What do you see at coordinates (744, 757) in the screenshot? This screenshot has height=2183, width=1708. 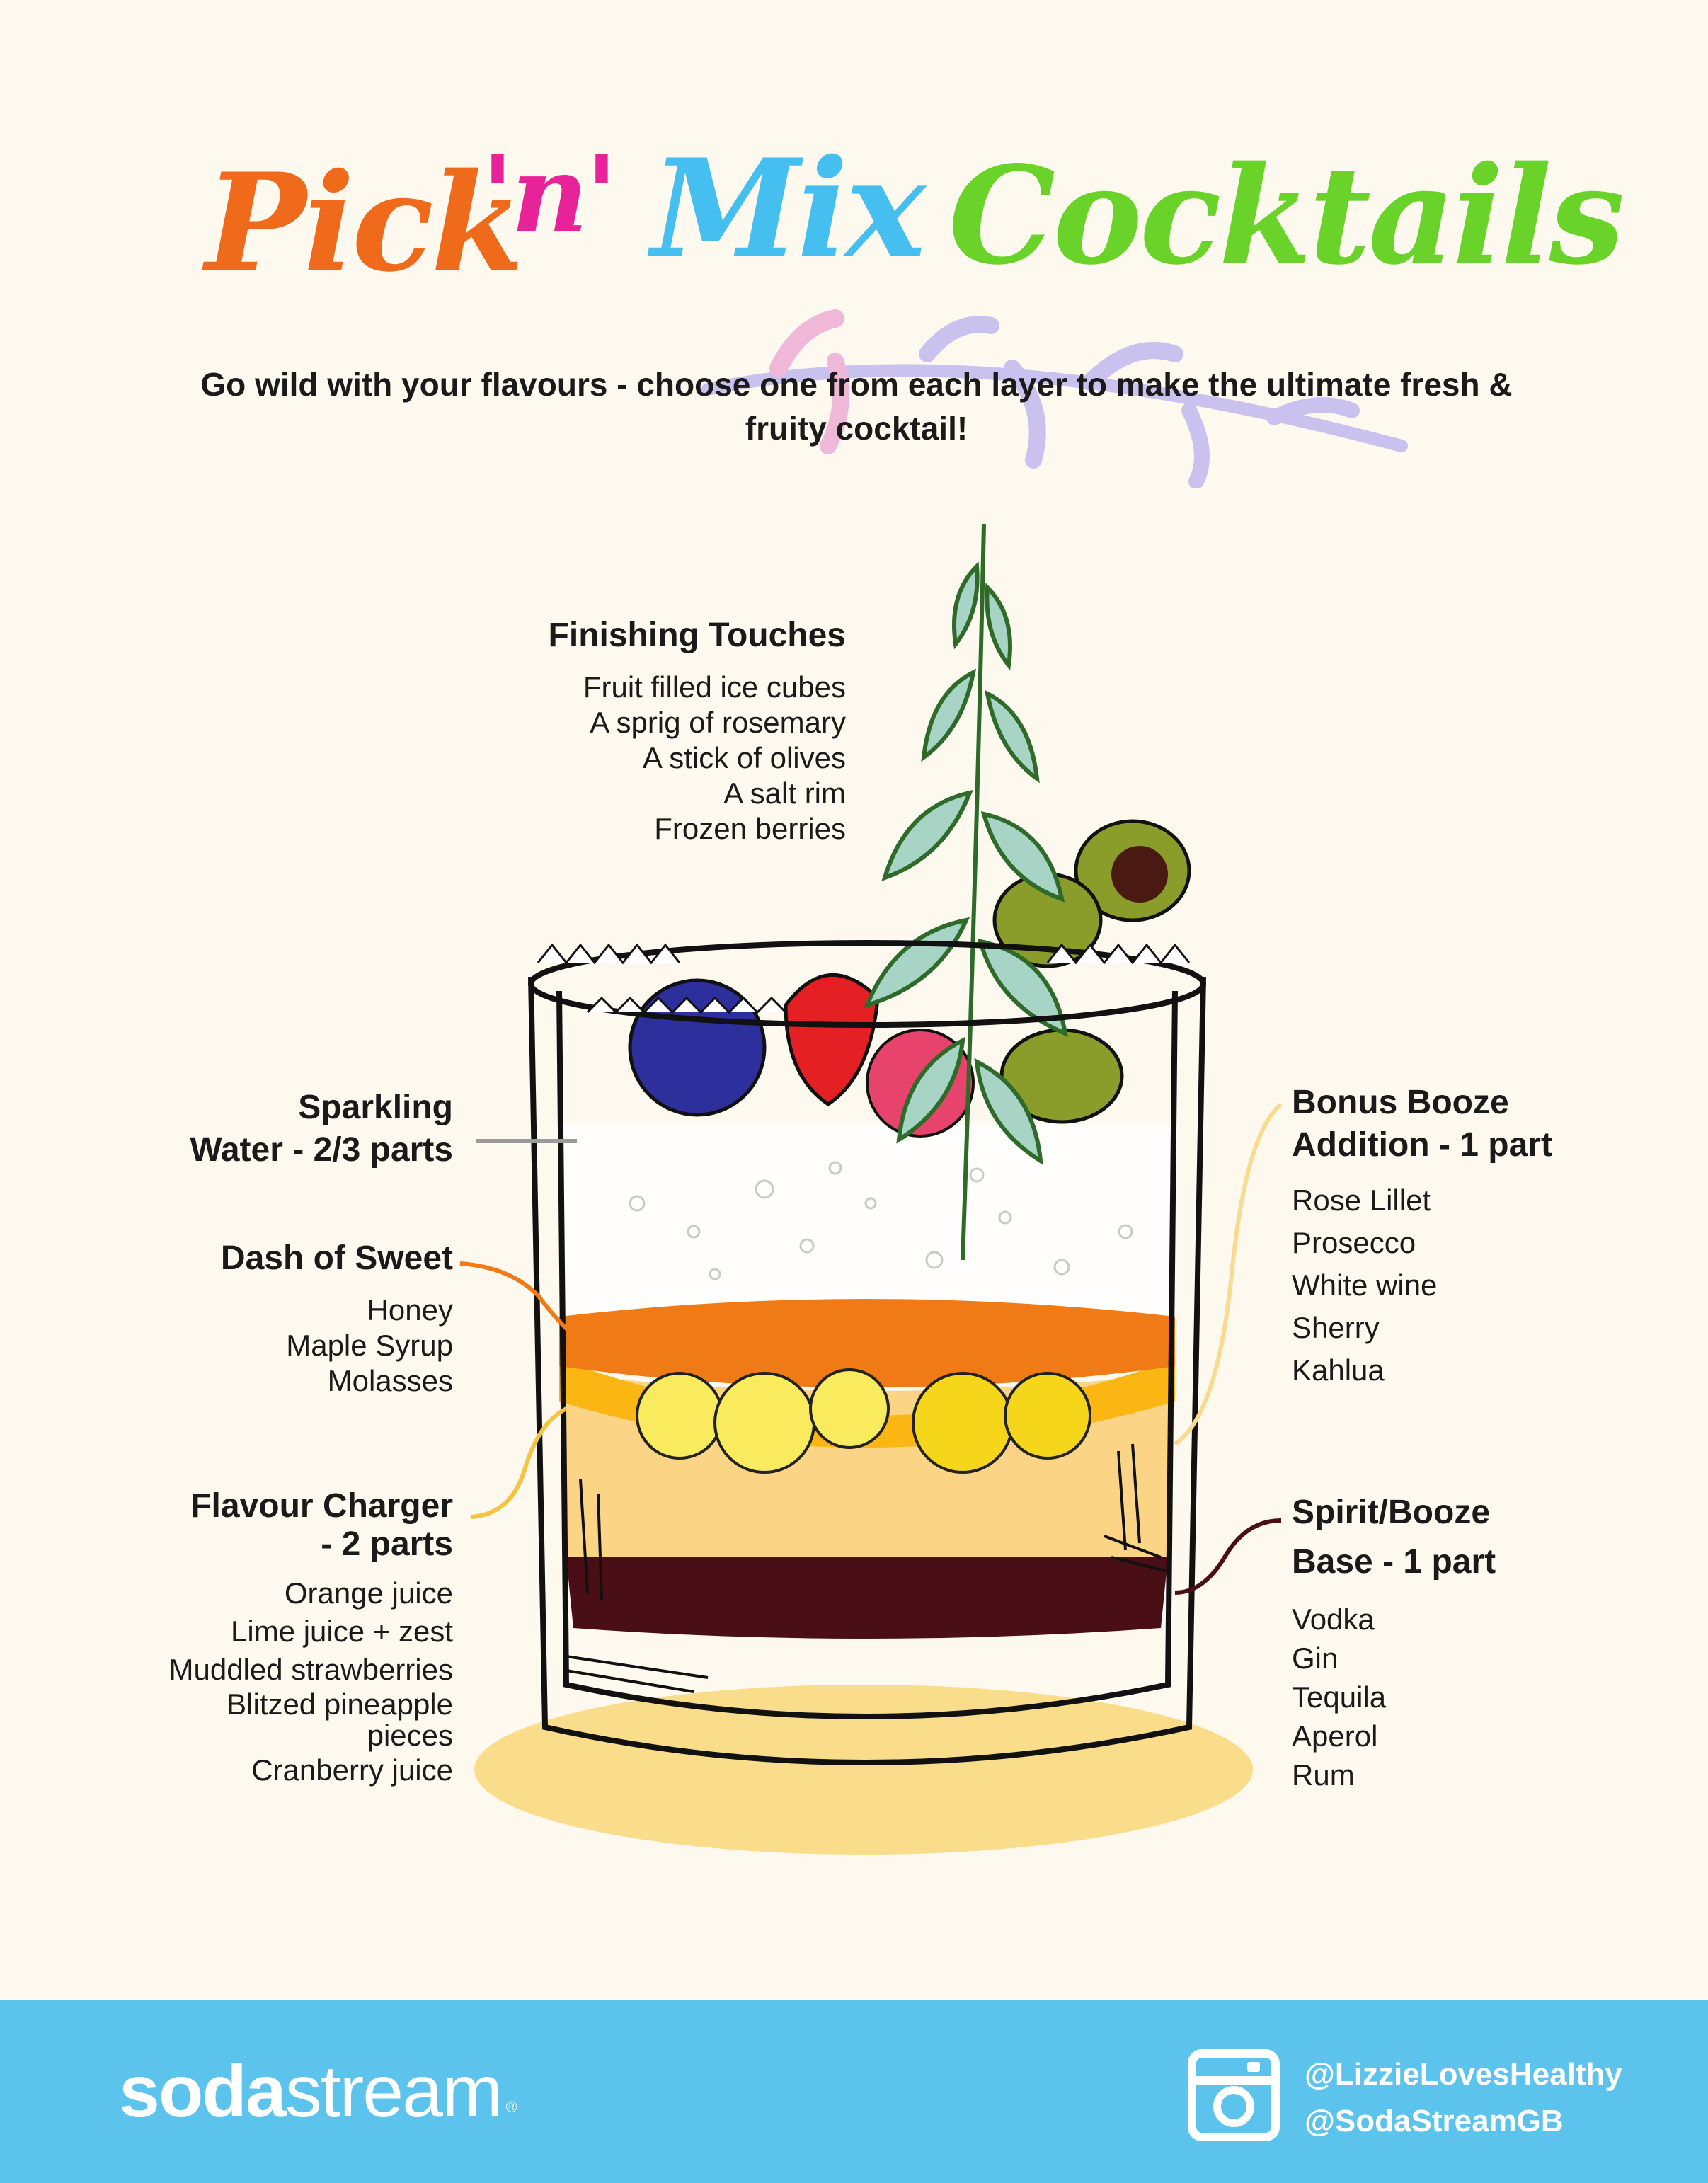 I see `list-item: A stick of olives` at bounding box center [744, 757].